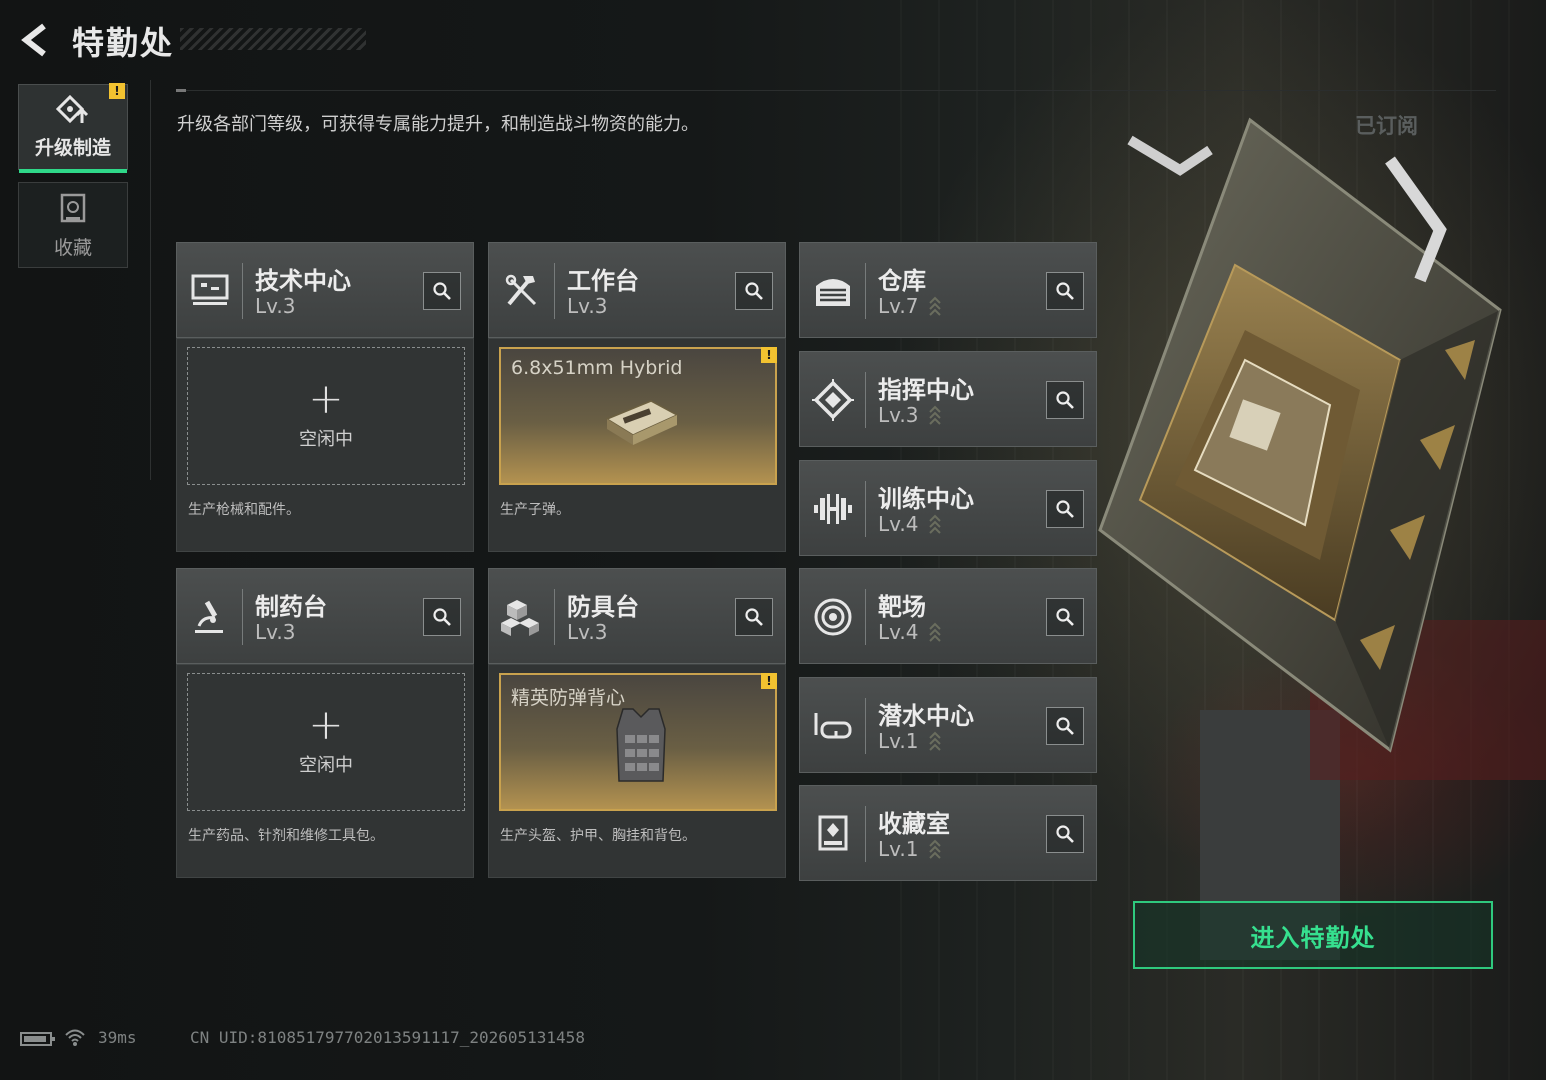 The image size is (1546, 1080). What do you see at coordinates (303, 281) in the screenshot?
I see `dept-name: 技术中心` at bounding box center [303, 281].